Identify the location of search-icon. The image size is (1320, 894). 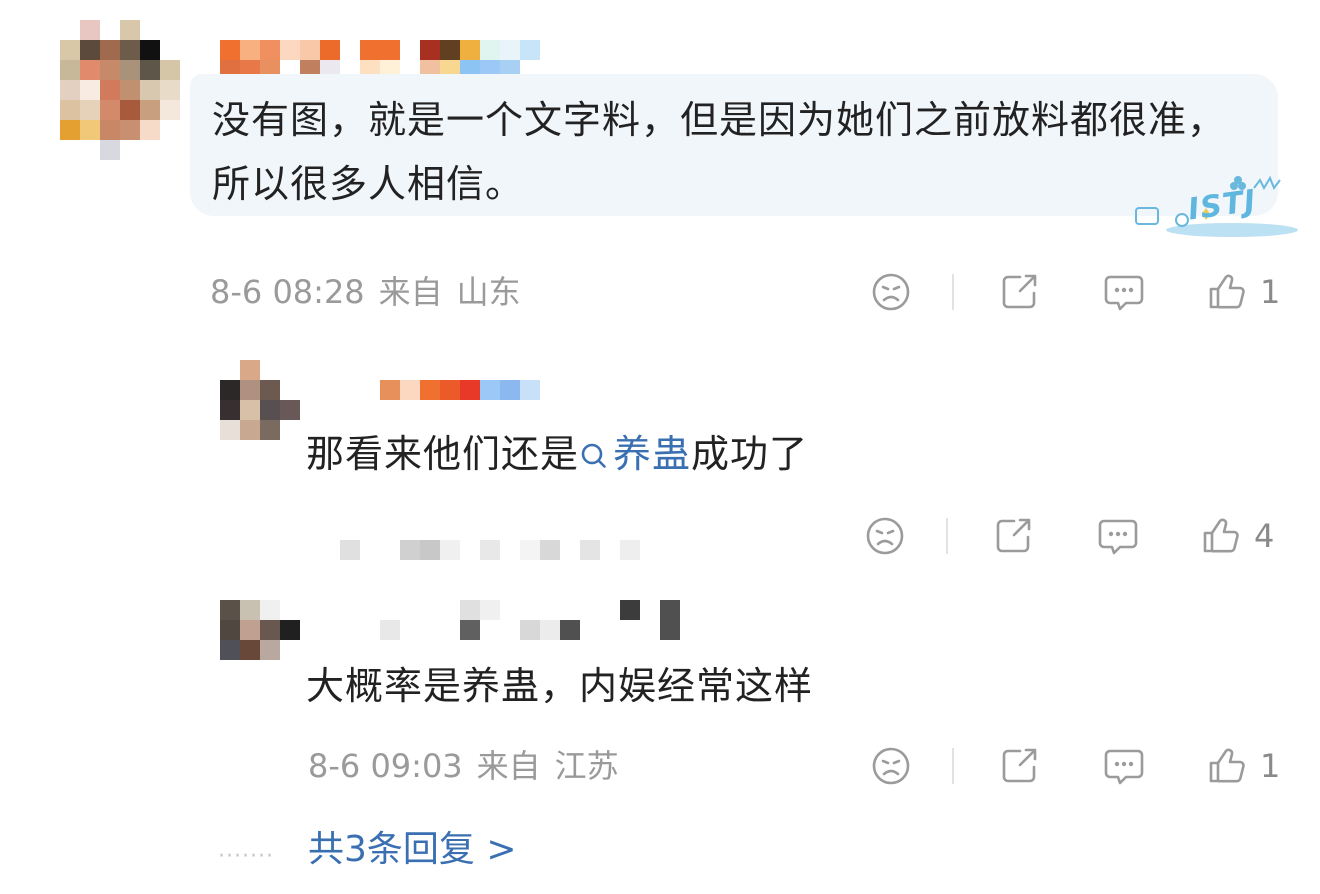
(593, 455).